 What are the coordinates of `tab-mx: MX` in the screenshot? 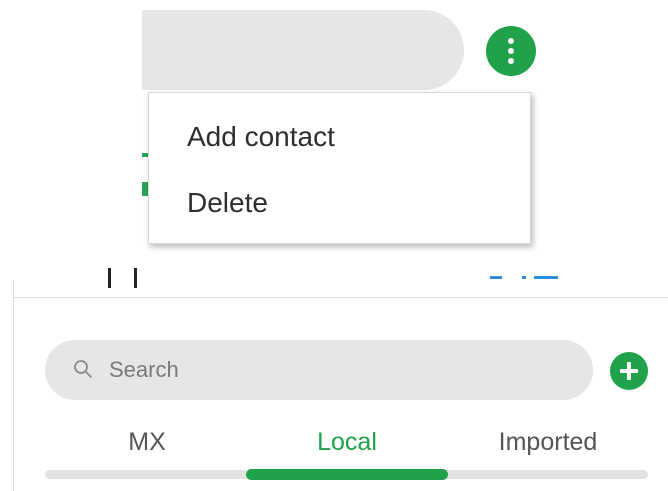 It's located at (147, 442).